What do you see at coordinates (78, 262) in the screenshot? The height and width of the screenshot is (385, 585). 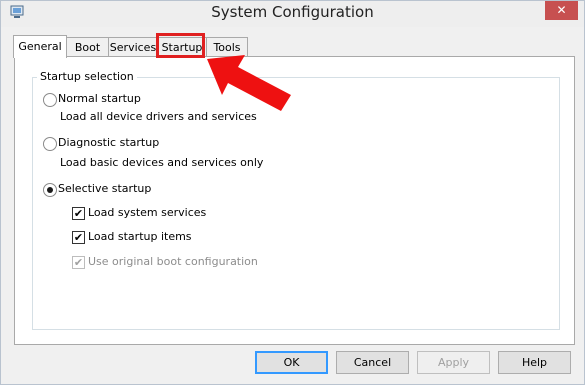 I see `use-original-boot-config-checkbox: ✔` at bounding box center [78, 262].